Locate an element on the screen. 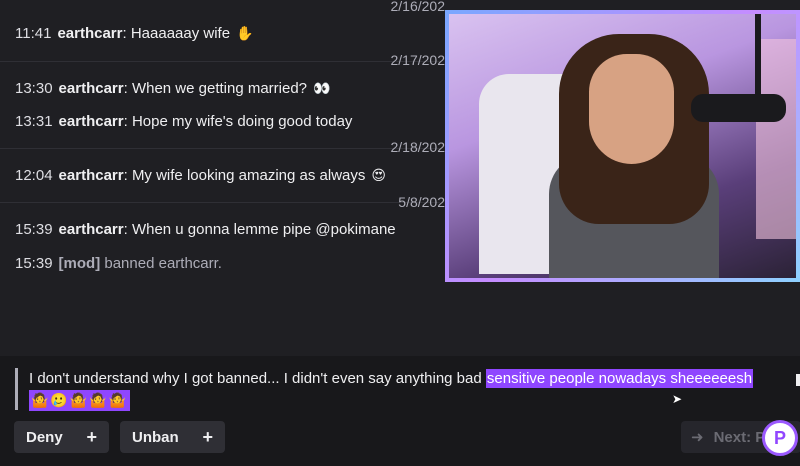 The height and width of the screenshot is (466, 800). arrow-right-icon: ➜ is located at coordinates (697, 437).